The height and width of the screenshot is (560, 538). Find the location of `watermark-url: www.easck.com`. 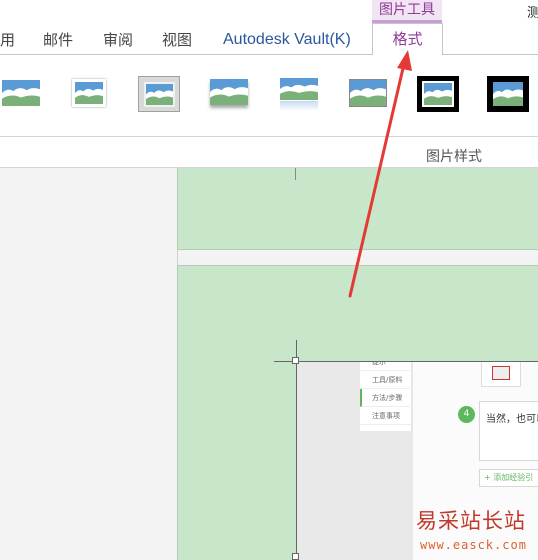

watermark-url: www.easck.com is located at coordinates (473, 545).